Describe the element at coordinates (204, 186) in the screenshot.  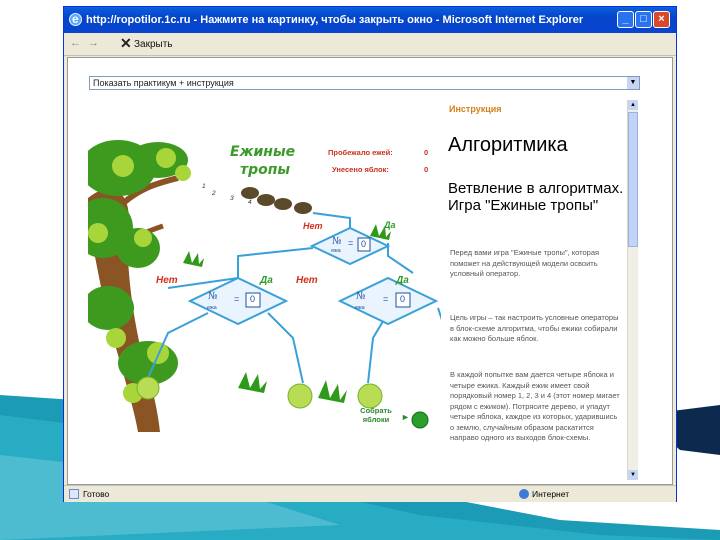
I see `hedgehog-number: 1` at that location.